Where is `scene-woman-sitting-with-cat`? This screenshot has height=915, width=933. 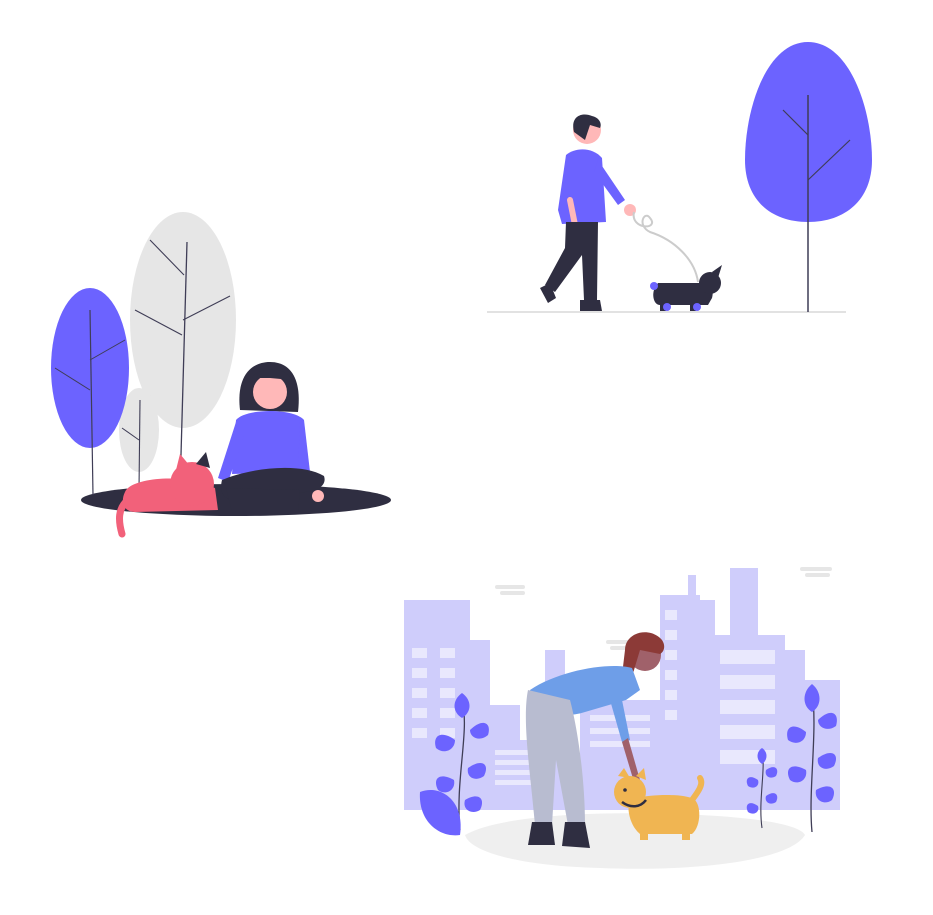
scene-woman-sitting-with-cat is located at coordinates (221, 375).